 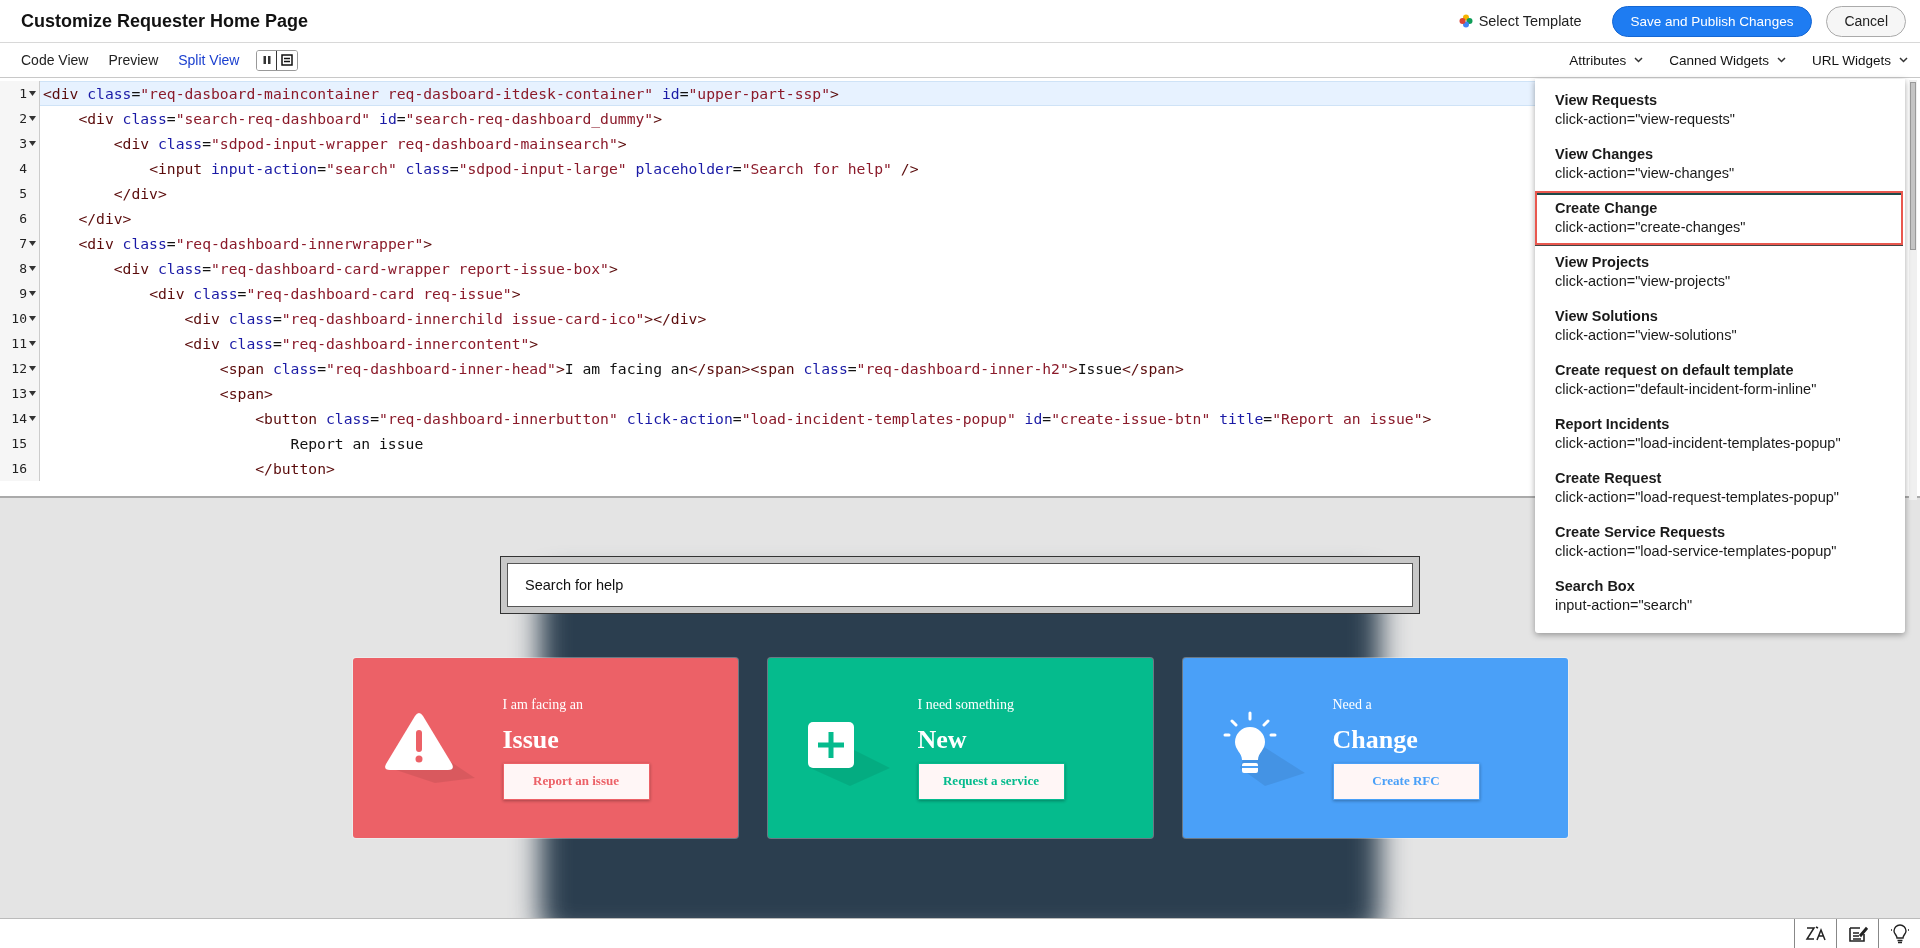 What do you see at coordinates (1720, 542) in the screenshot?
I see `attribute-menu-item: Create Service Requests click-action="load-service-templates-popup"` at bounding box center [1720, 542].